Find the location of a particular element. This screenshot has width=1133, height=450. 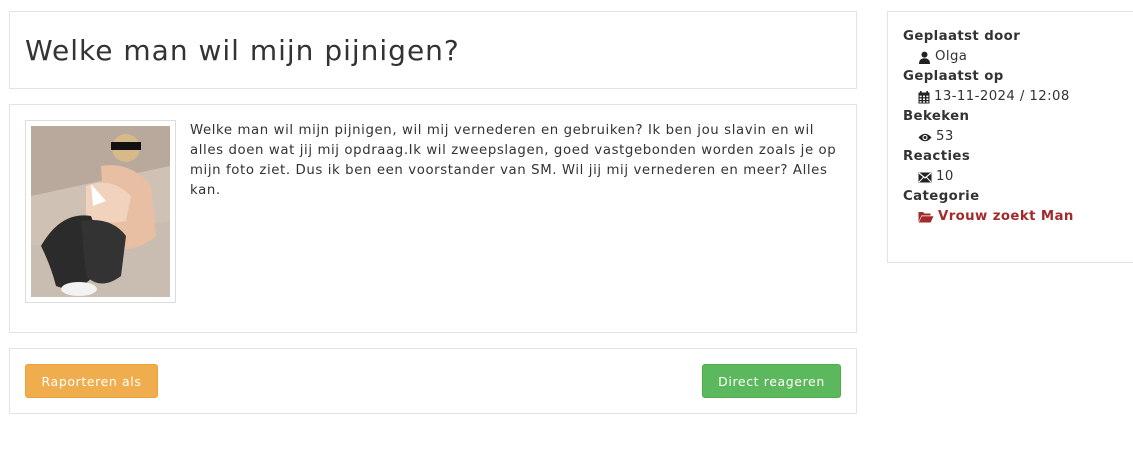

posted-by-value: Olga is located at coordinates (951, 56).